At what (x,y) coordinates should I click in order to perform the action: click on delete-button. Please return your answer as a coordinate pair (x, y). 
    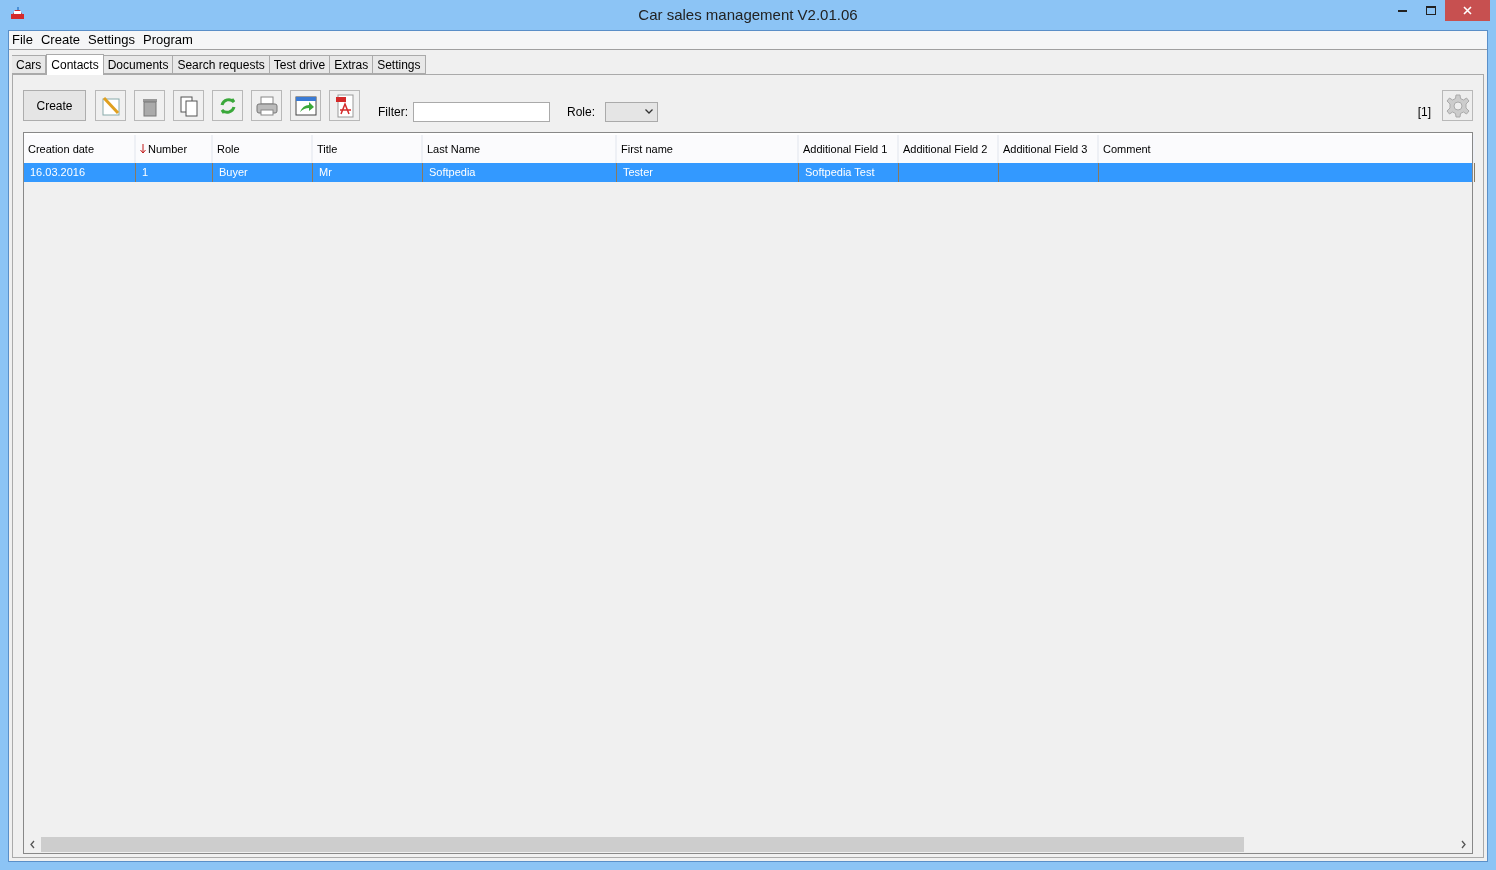
    Looking at the image, I should click on (149, 105).